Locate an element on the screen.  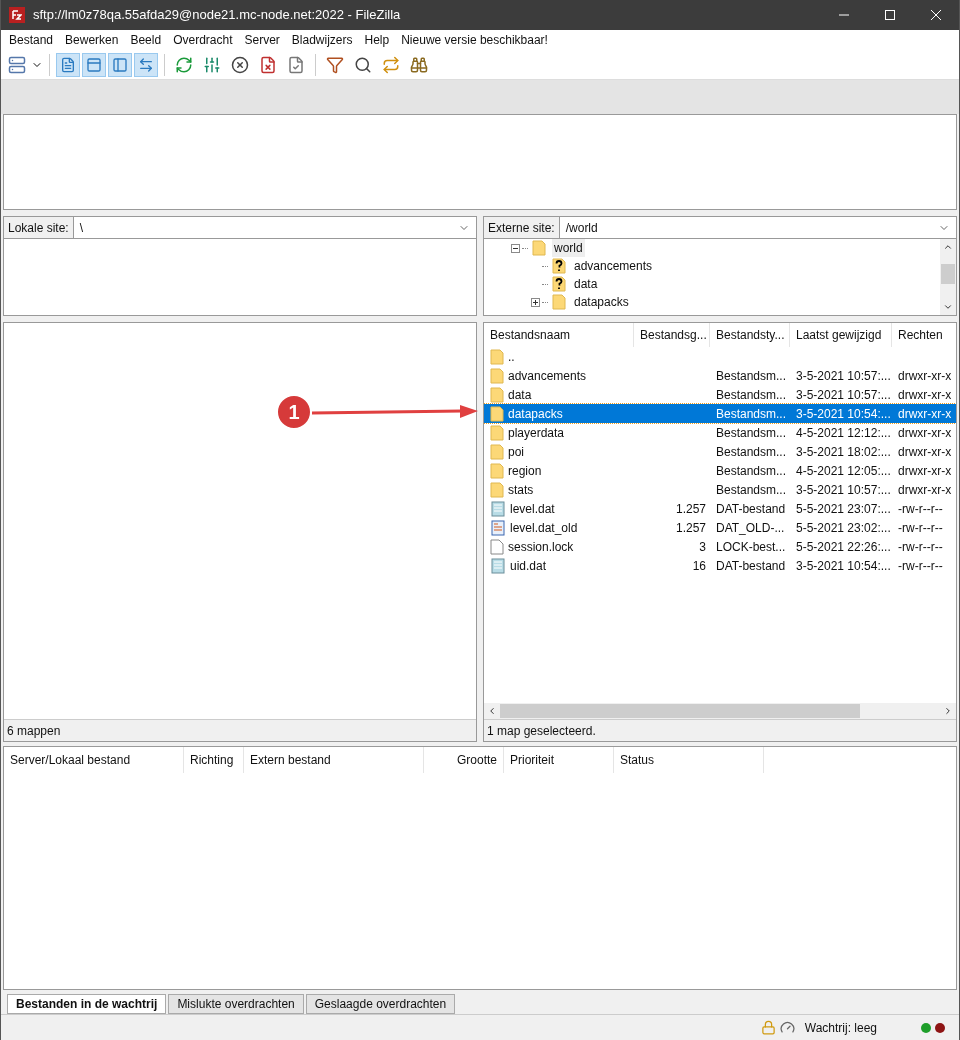
tree-item: datapacks is located at coordinates (601, 302).